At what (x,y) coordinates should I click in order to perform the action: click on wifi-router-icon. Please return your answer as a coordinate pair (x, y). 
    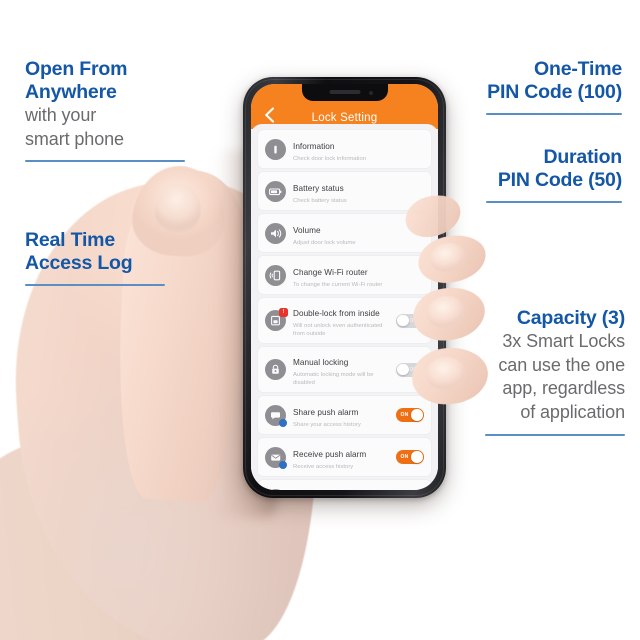
    Looking at the image, I should click on (275, 275).